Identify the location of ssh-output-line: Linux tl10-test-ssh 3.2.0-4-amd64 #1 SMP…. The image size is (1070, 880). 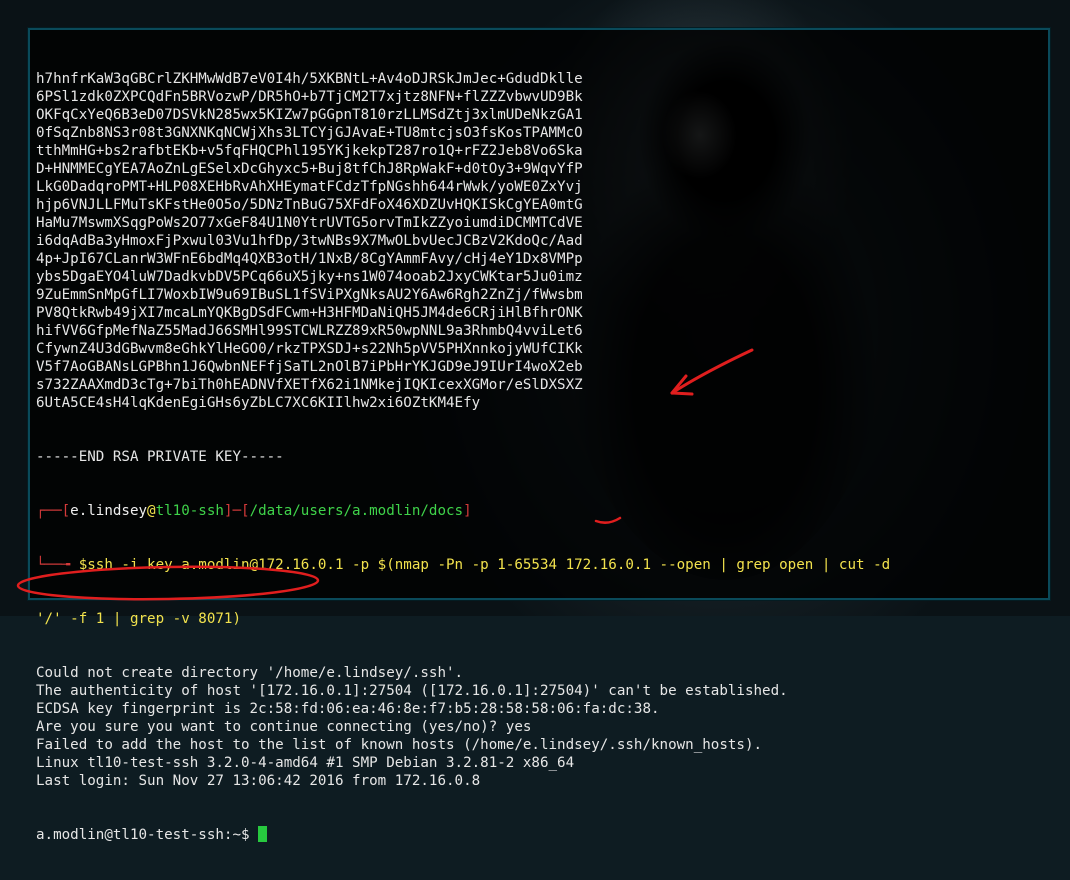
(305, 763).